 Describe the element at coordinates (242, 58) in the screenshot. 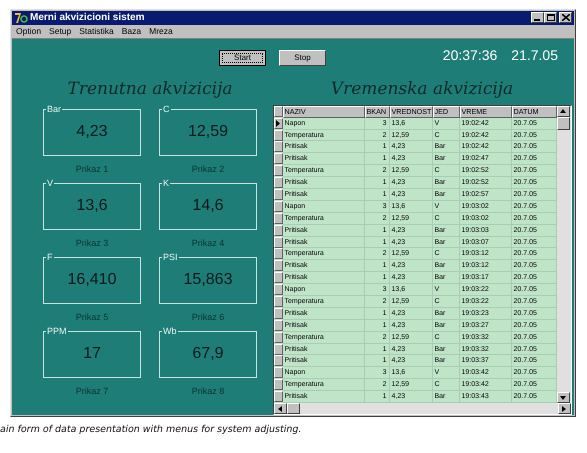

I see `push-button: Start` at that location.